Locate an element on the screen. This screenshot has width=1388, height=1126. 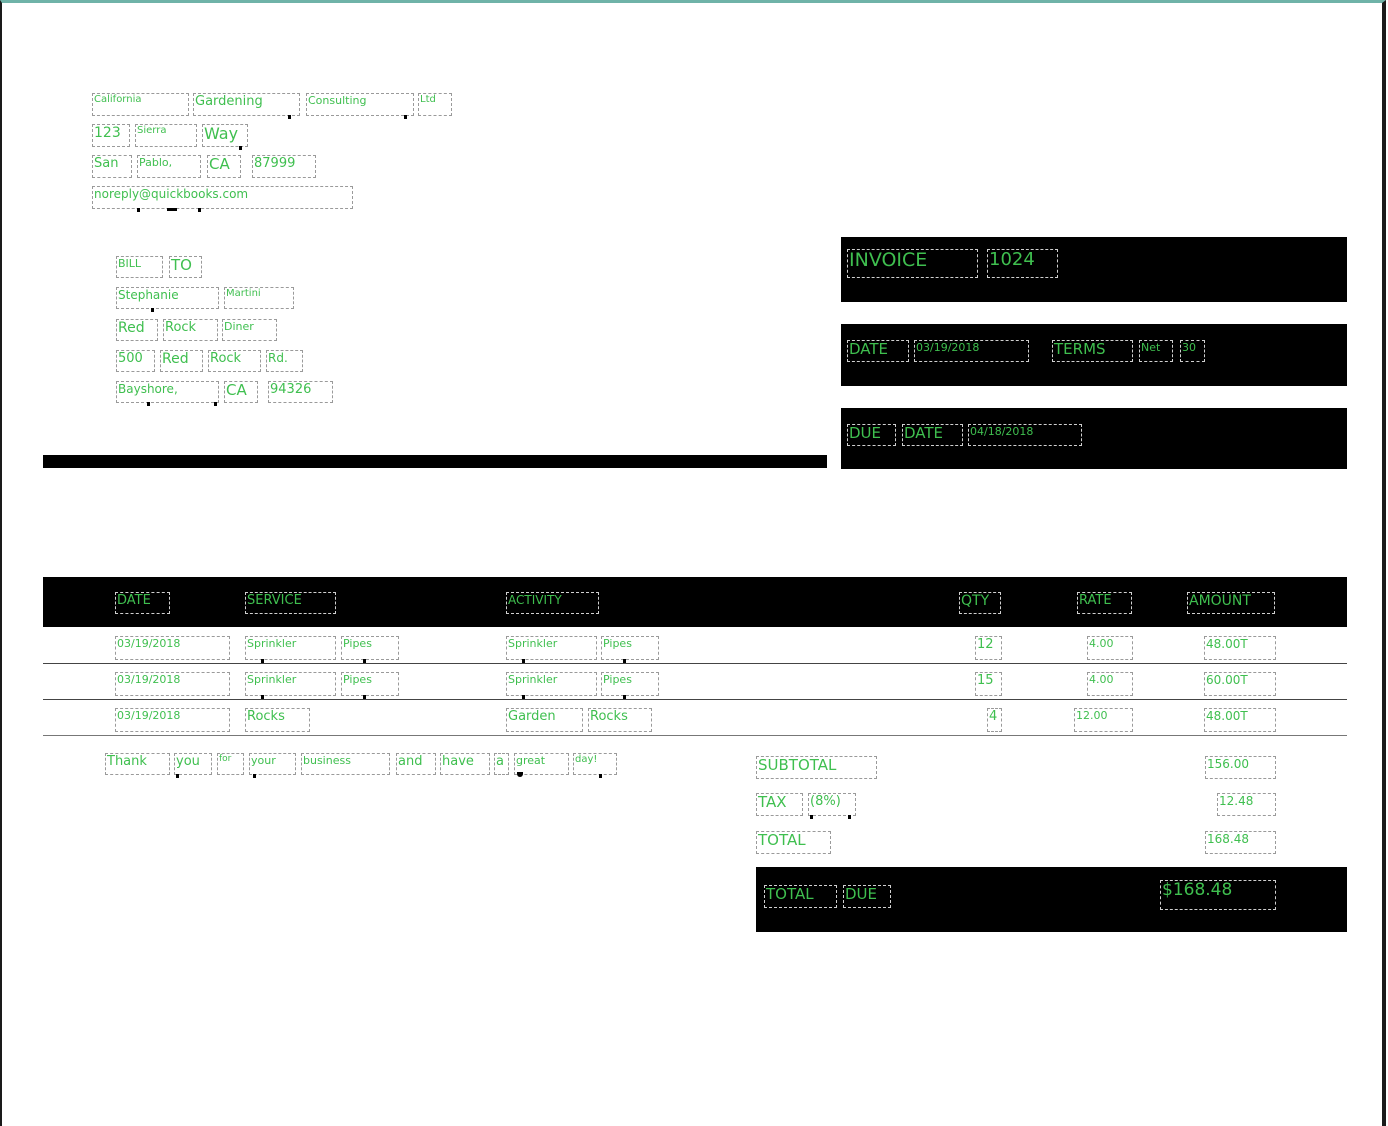
section-divider is located at coordinates (435, 461).